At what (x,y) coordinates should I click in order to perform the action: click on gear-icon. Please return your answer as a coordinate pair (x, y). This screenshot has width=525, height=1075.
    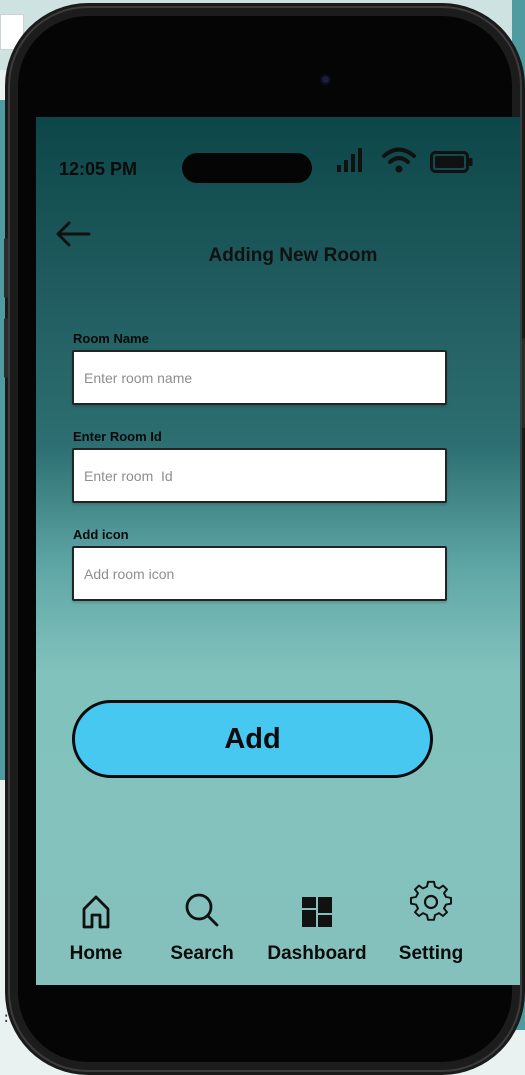
    Looking at the image, I should click on (431, 900).